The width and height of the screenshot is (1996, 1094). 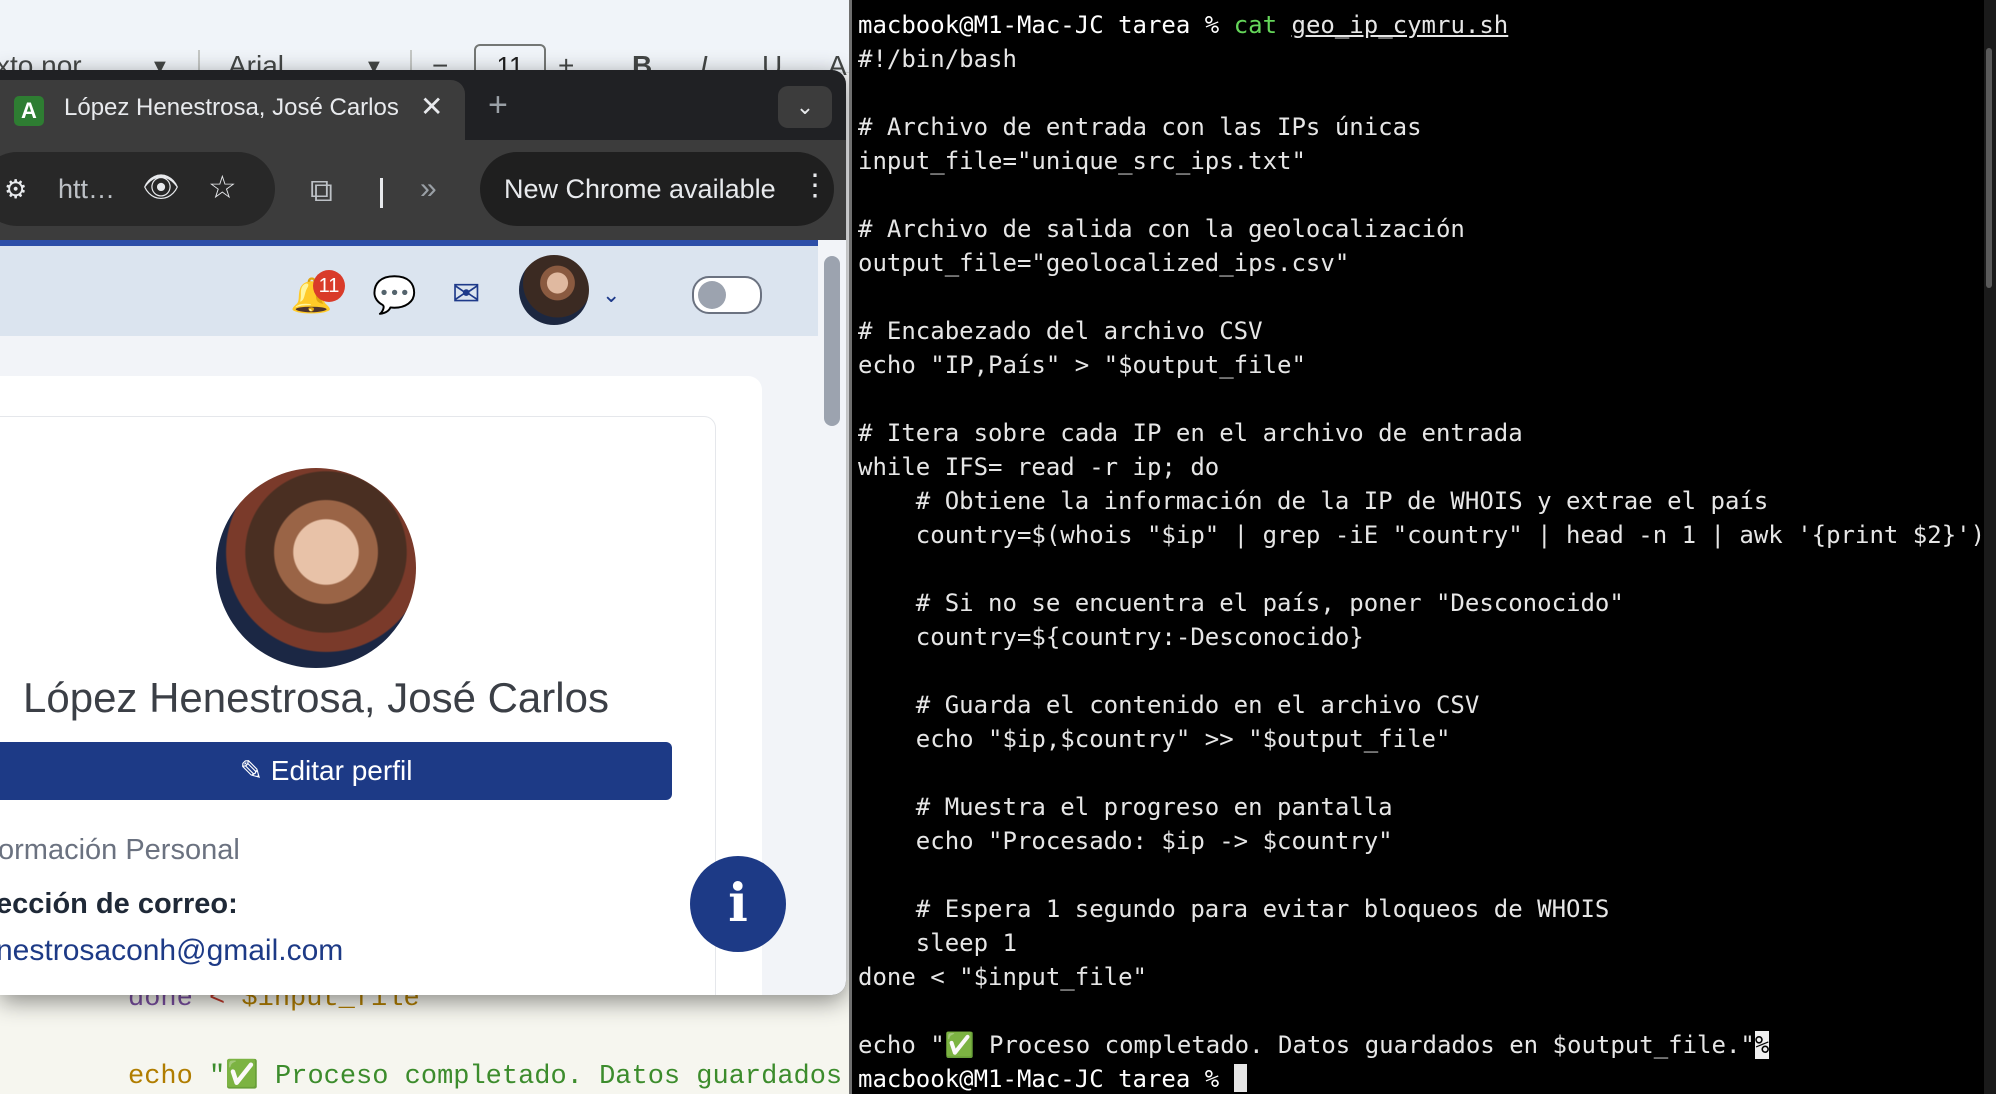 I want to click on terminal-line: country=${country:-Desconocido}, so click(x=1111, y=637).